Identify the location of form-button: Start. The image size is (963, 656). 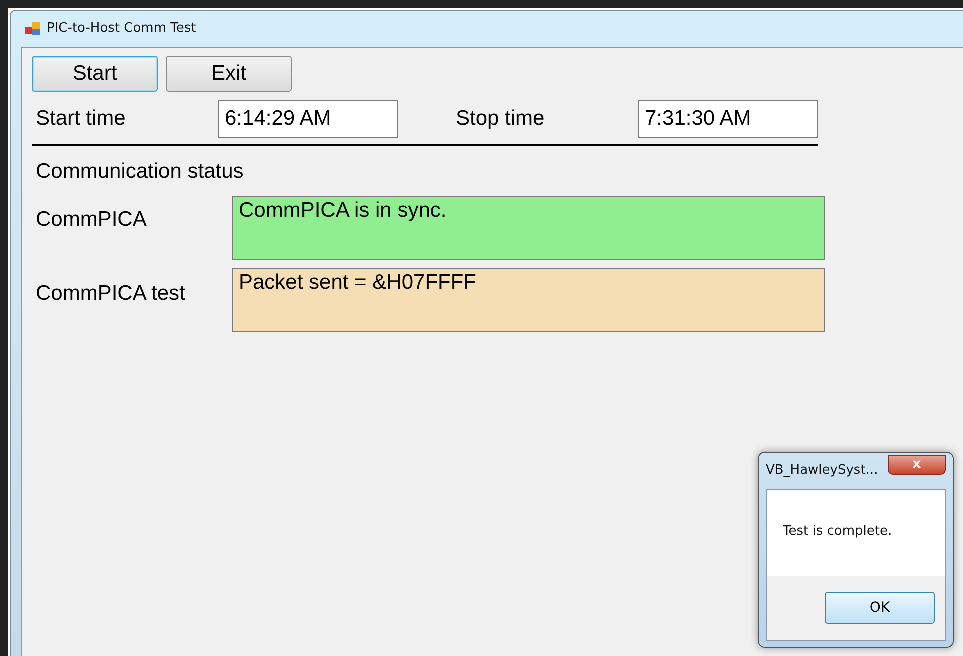
(95, 74).